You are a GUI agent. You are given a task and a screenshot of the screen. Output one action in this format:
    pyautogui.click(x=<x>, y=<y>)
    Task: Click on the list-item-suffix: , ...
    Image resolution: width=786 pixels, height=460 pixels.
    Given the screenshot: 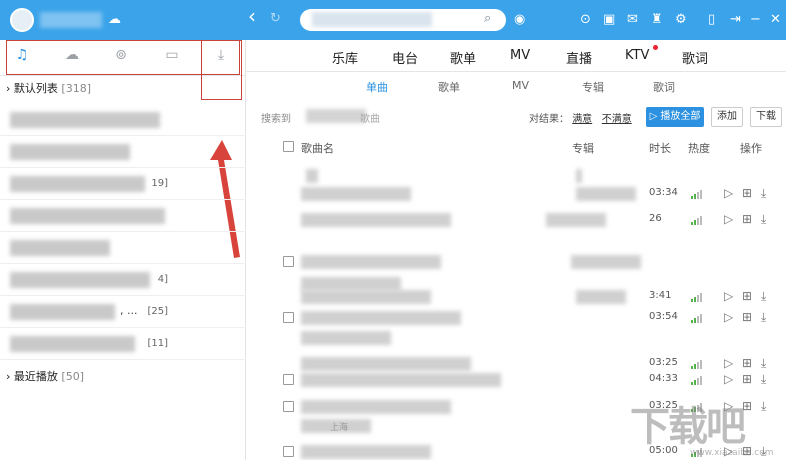 What is the action you would take?
    pyautogui.click(x=129, y=310)
    